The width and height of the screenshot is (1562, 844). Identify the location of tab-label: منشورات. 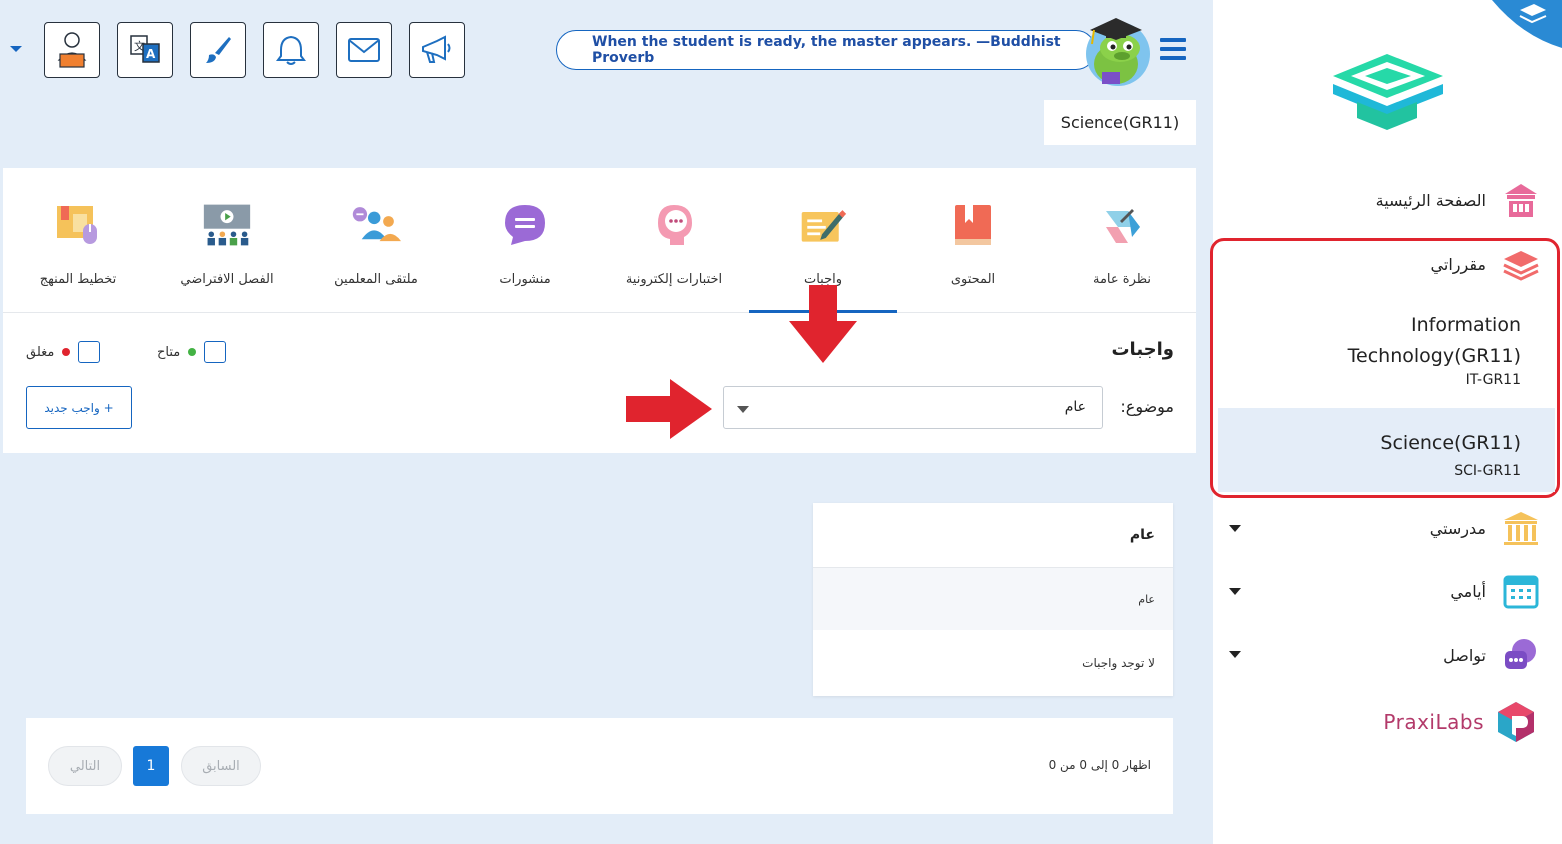
(525, 279).